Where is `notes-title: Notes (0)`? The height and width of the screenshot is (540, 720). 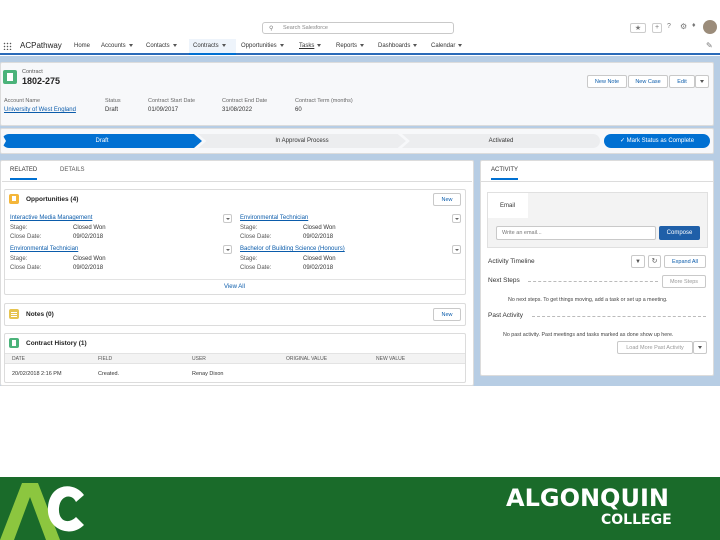
notes-title: Notes (0) is located at coordinates (40, 314).